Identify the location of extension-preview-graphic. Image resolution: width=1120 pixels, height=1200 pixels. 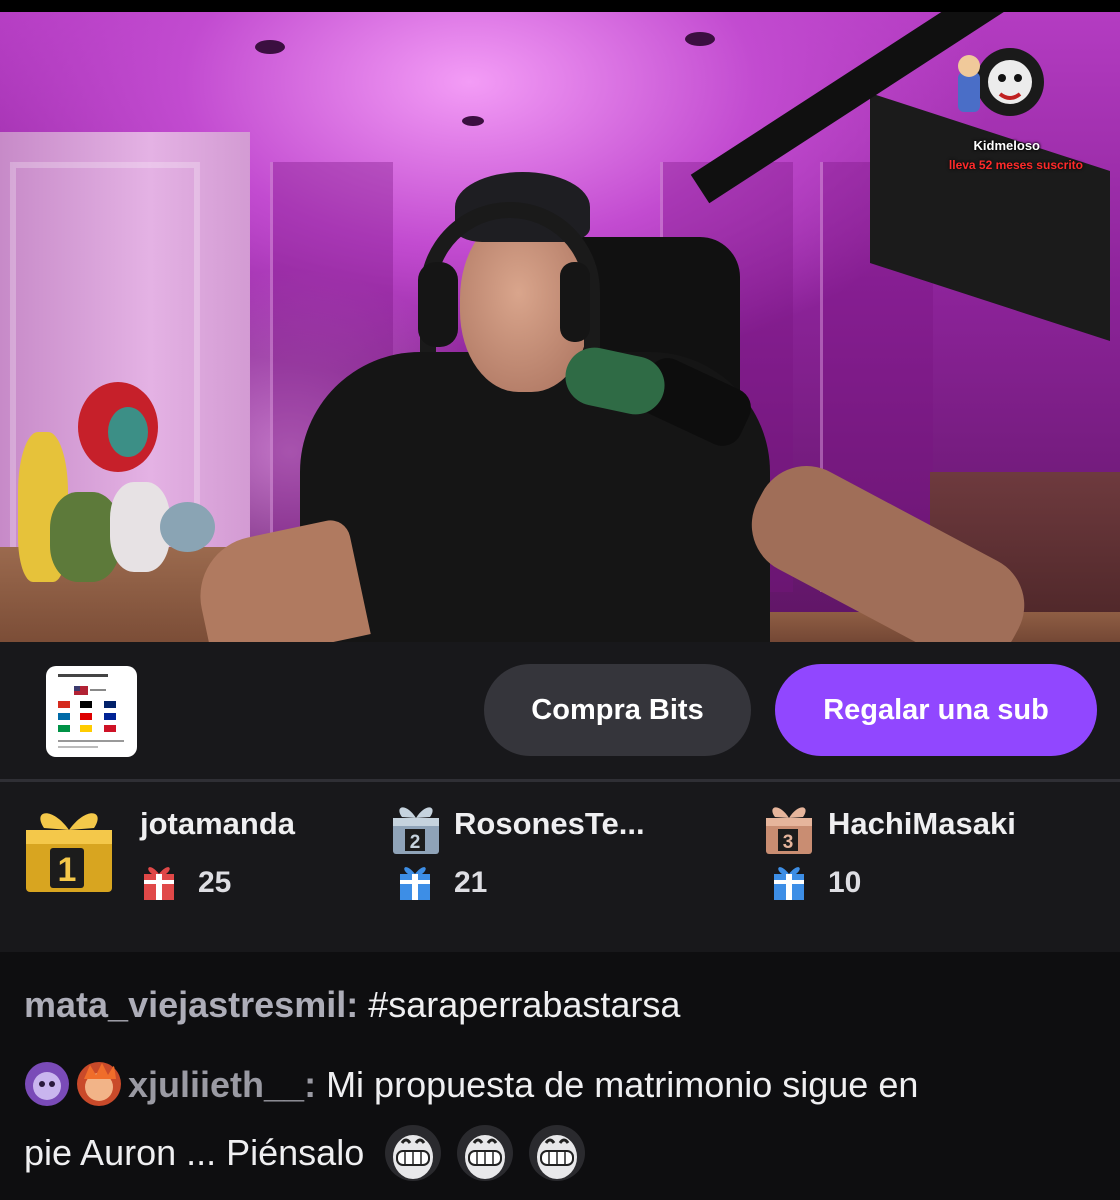
(91, 711).